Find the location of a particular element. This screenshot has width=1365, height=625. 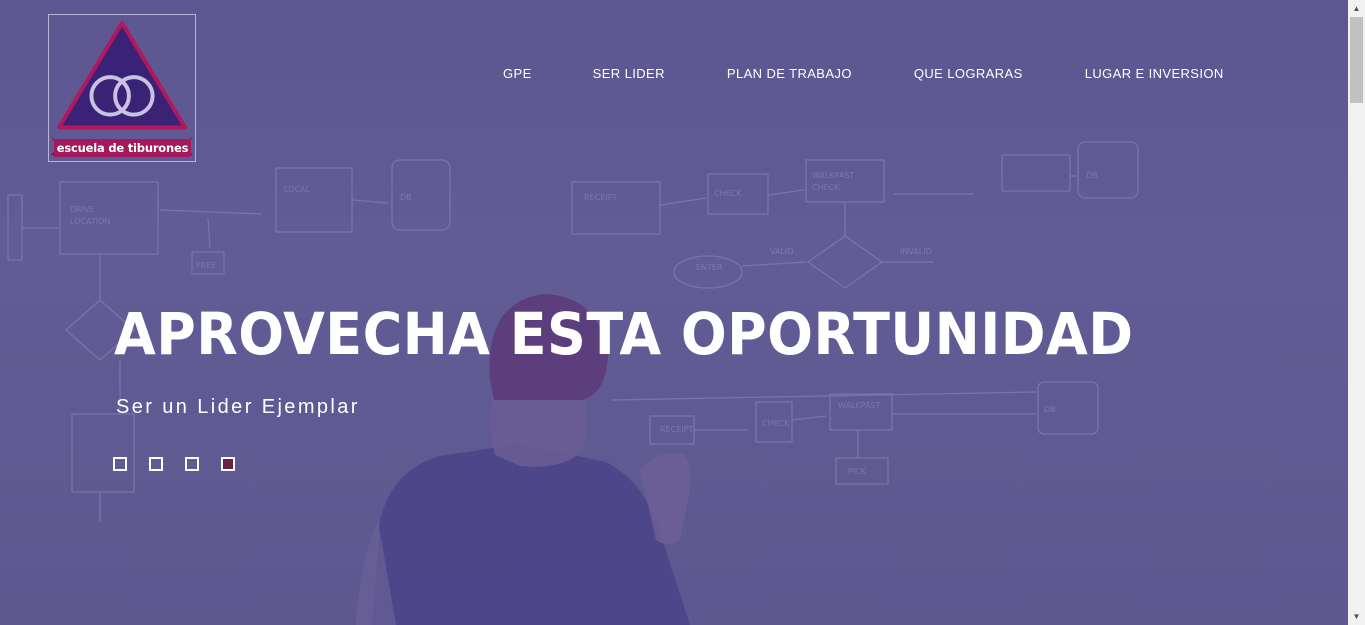

logo-wordmark: escuela de tiburones is located at coordinates (122, 148).